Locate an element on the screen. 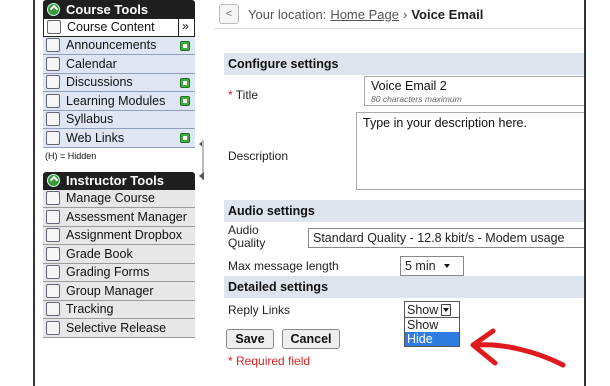 The image size is (610, 386). sidebar-item-label: Course Content is located at coordinates (111, 27).